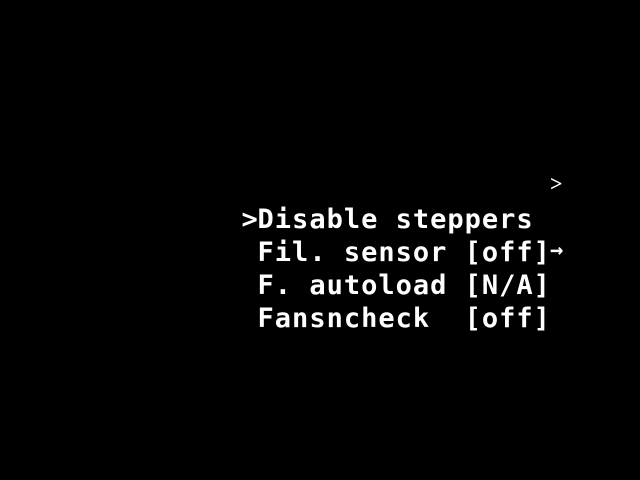 Image resolution: width=640 pixels, height=480 pixels. What do you see at coordinates (358, 235) in the screenshot?
I see `menu-item-fil-sensor: Fil. sensor [off]` at bounding box center [358, 235].